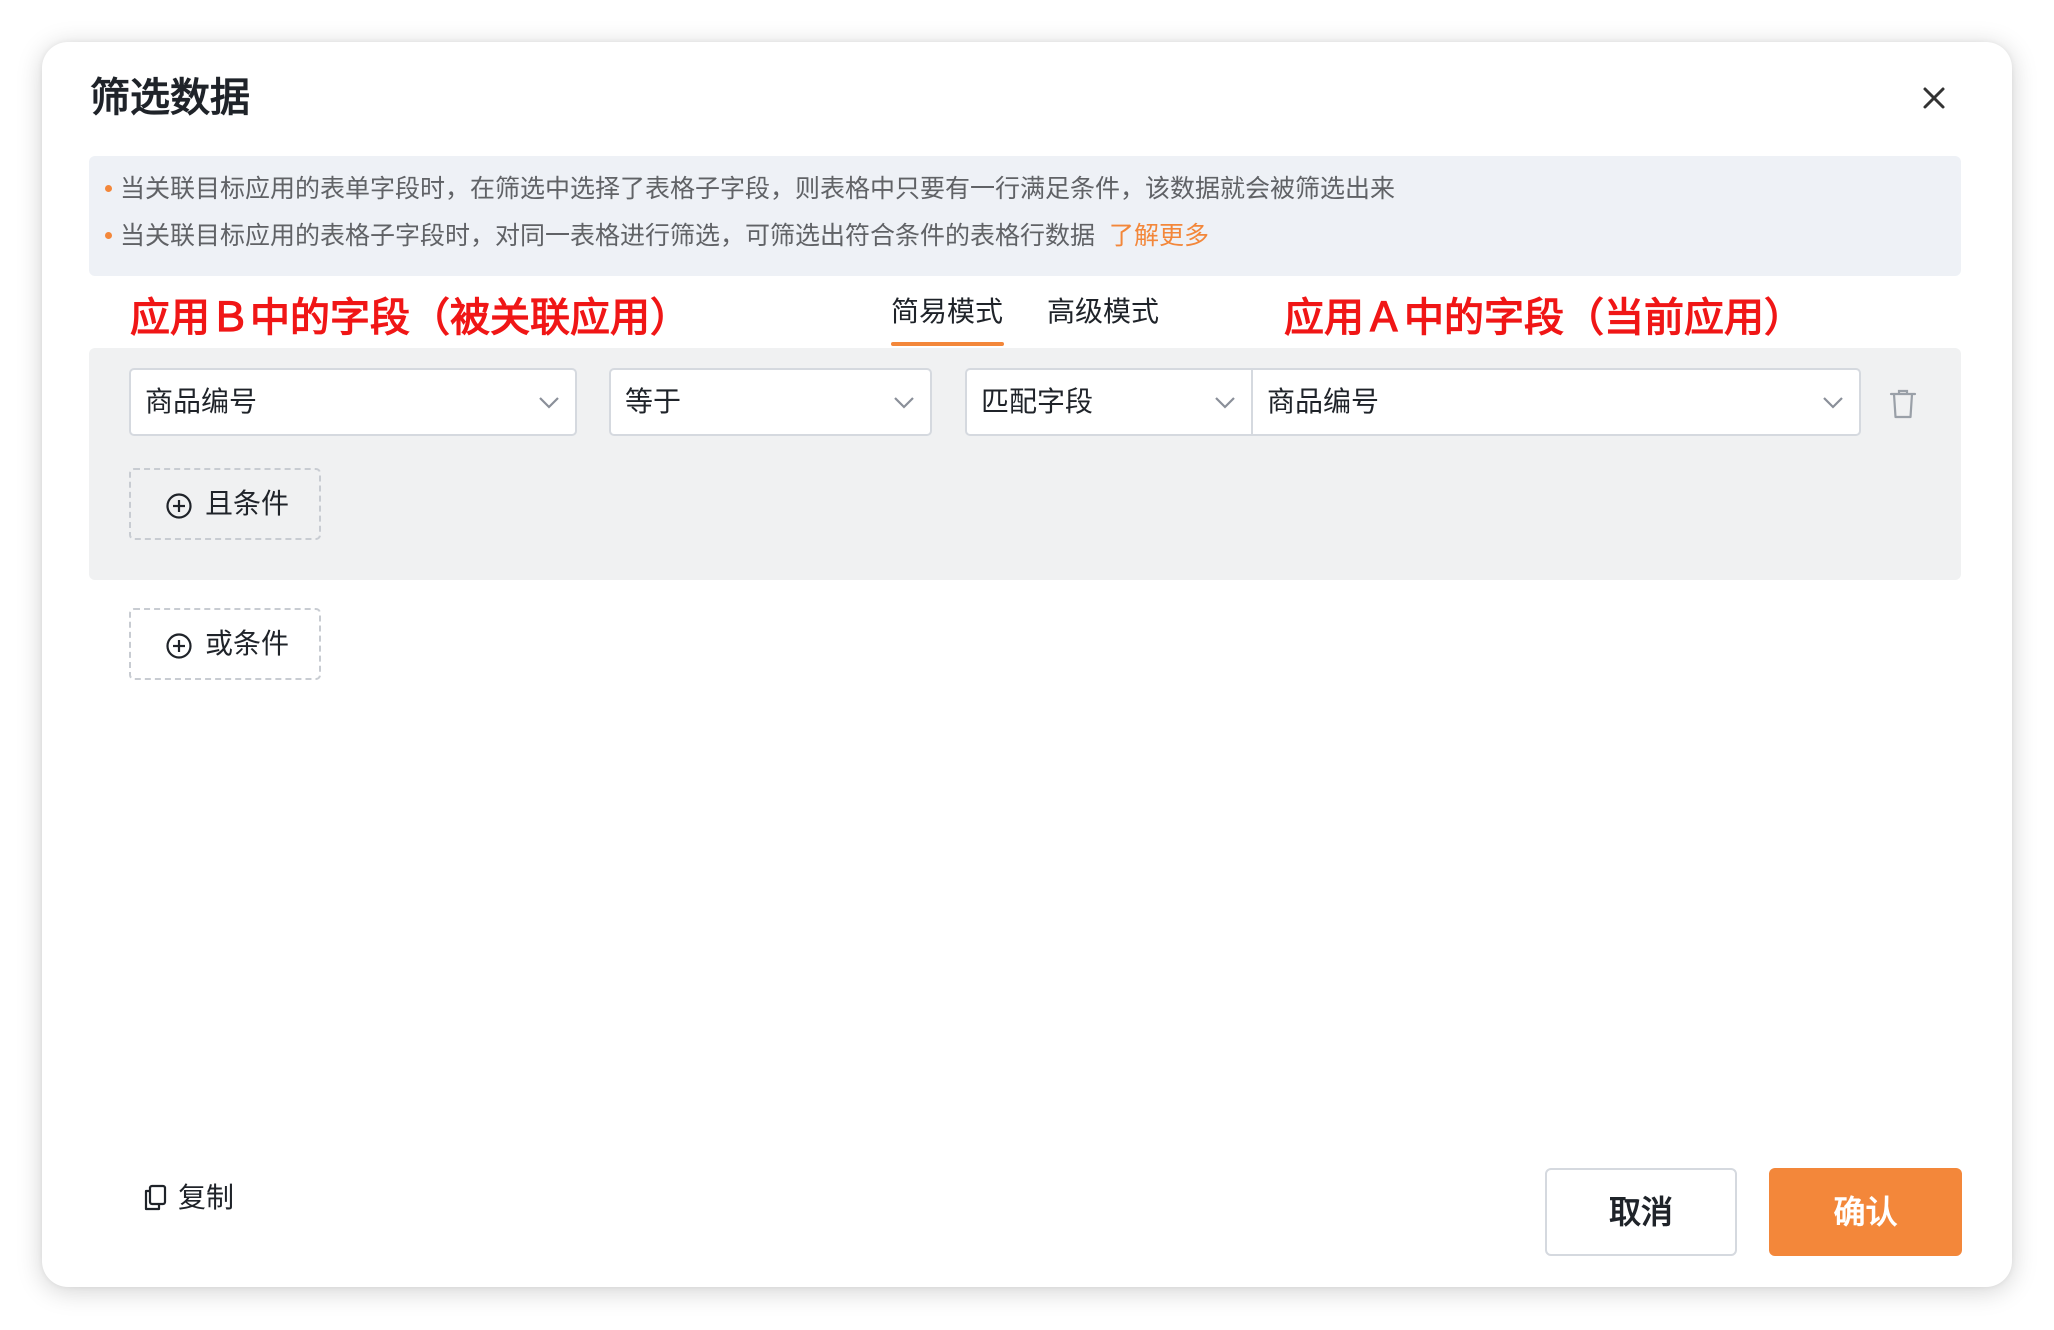  Describe the element at coordinates (225, 644) in the screenshot. I see `add-or-condition-button: 或条件` at that location.